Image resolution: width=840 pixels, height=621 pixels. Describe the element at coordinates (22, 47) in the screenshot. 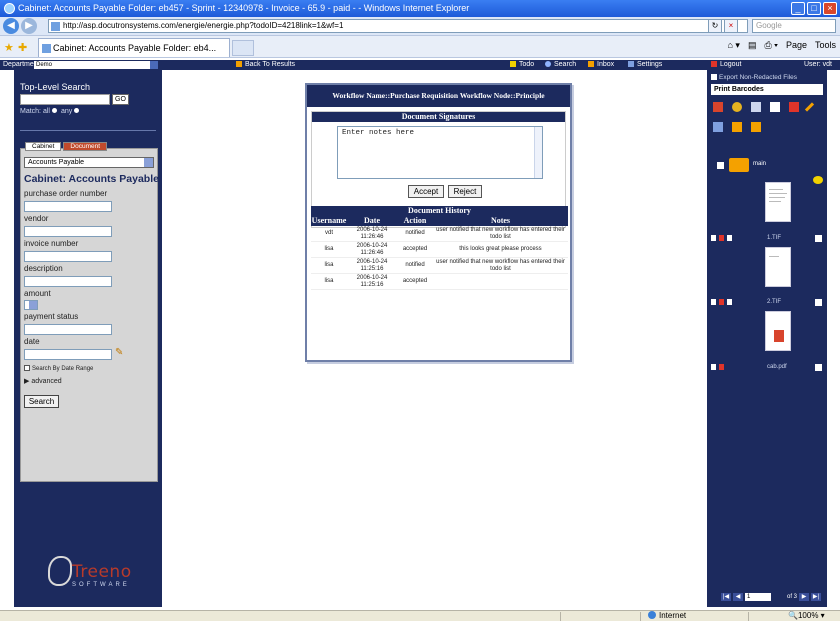

I see `add-favorites-icon: ✚` at that location.